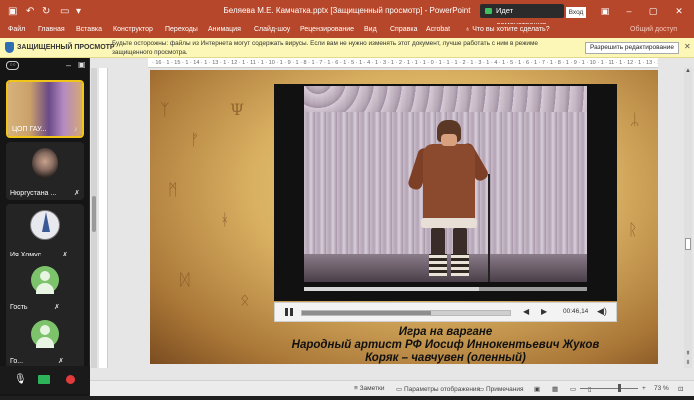 The image size is (694, 400). What do you see at coordinates (449, 223) in the screenshot?
I see `performer-coat-trim` at bounding box center [449, 223].